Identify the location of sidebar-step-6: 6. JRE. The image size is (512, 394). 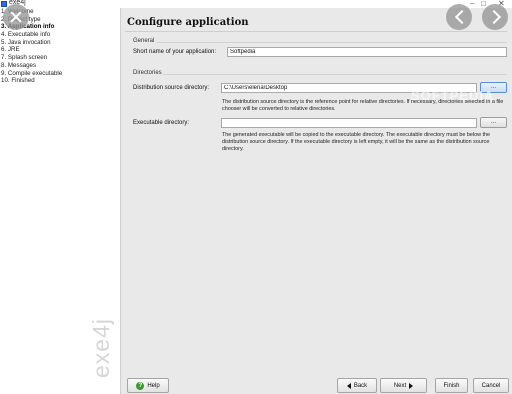
(60, 50).